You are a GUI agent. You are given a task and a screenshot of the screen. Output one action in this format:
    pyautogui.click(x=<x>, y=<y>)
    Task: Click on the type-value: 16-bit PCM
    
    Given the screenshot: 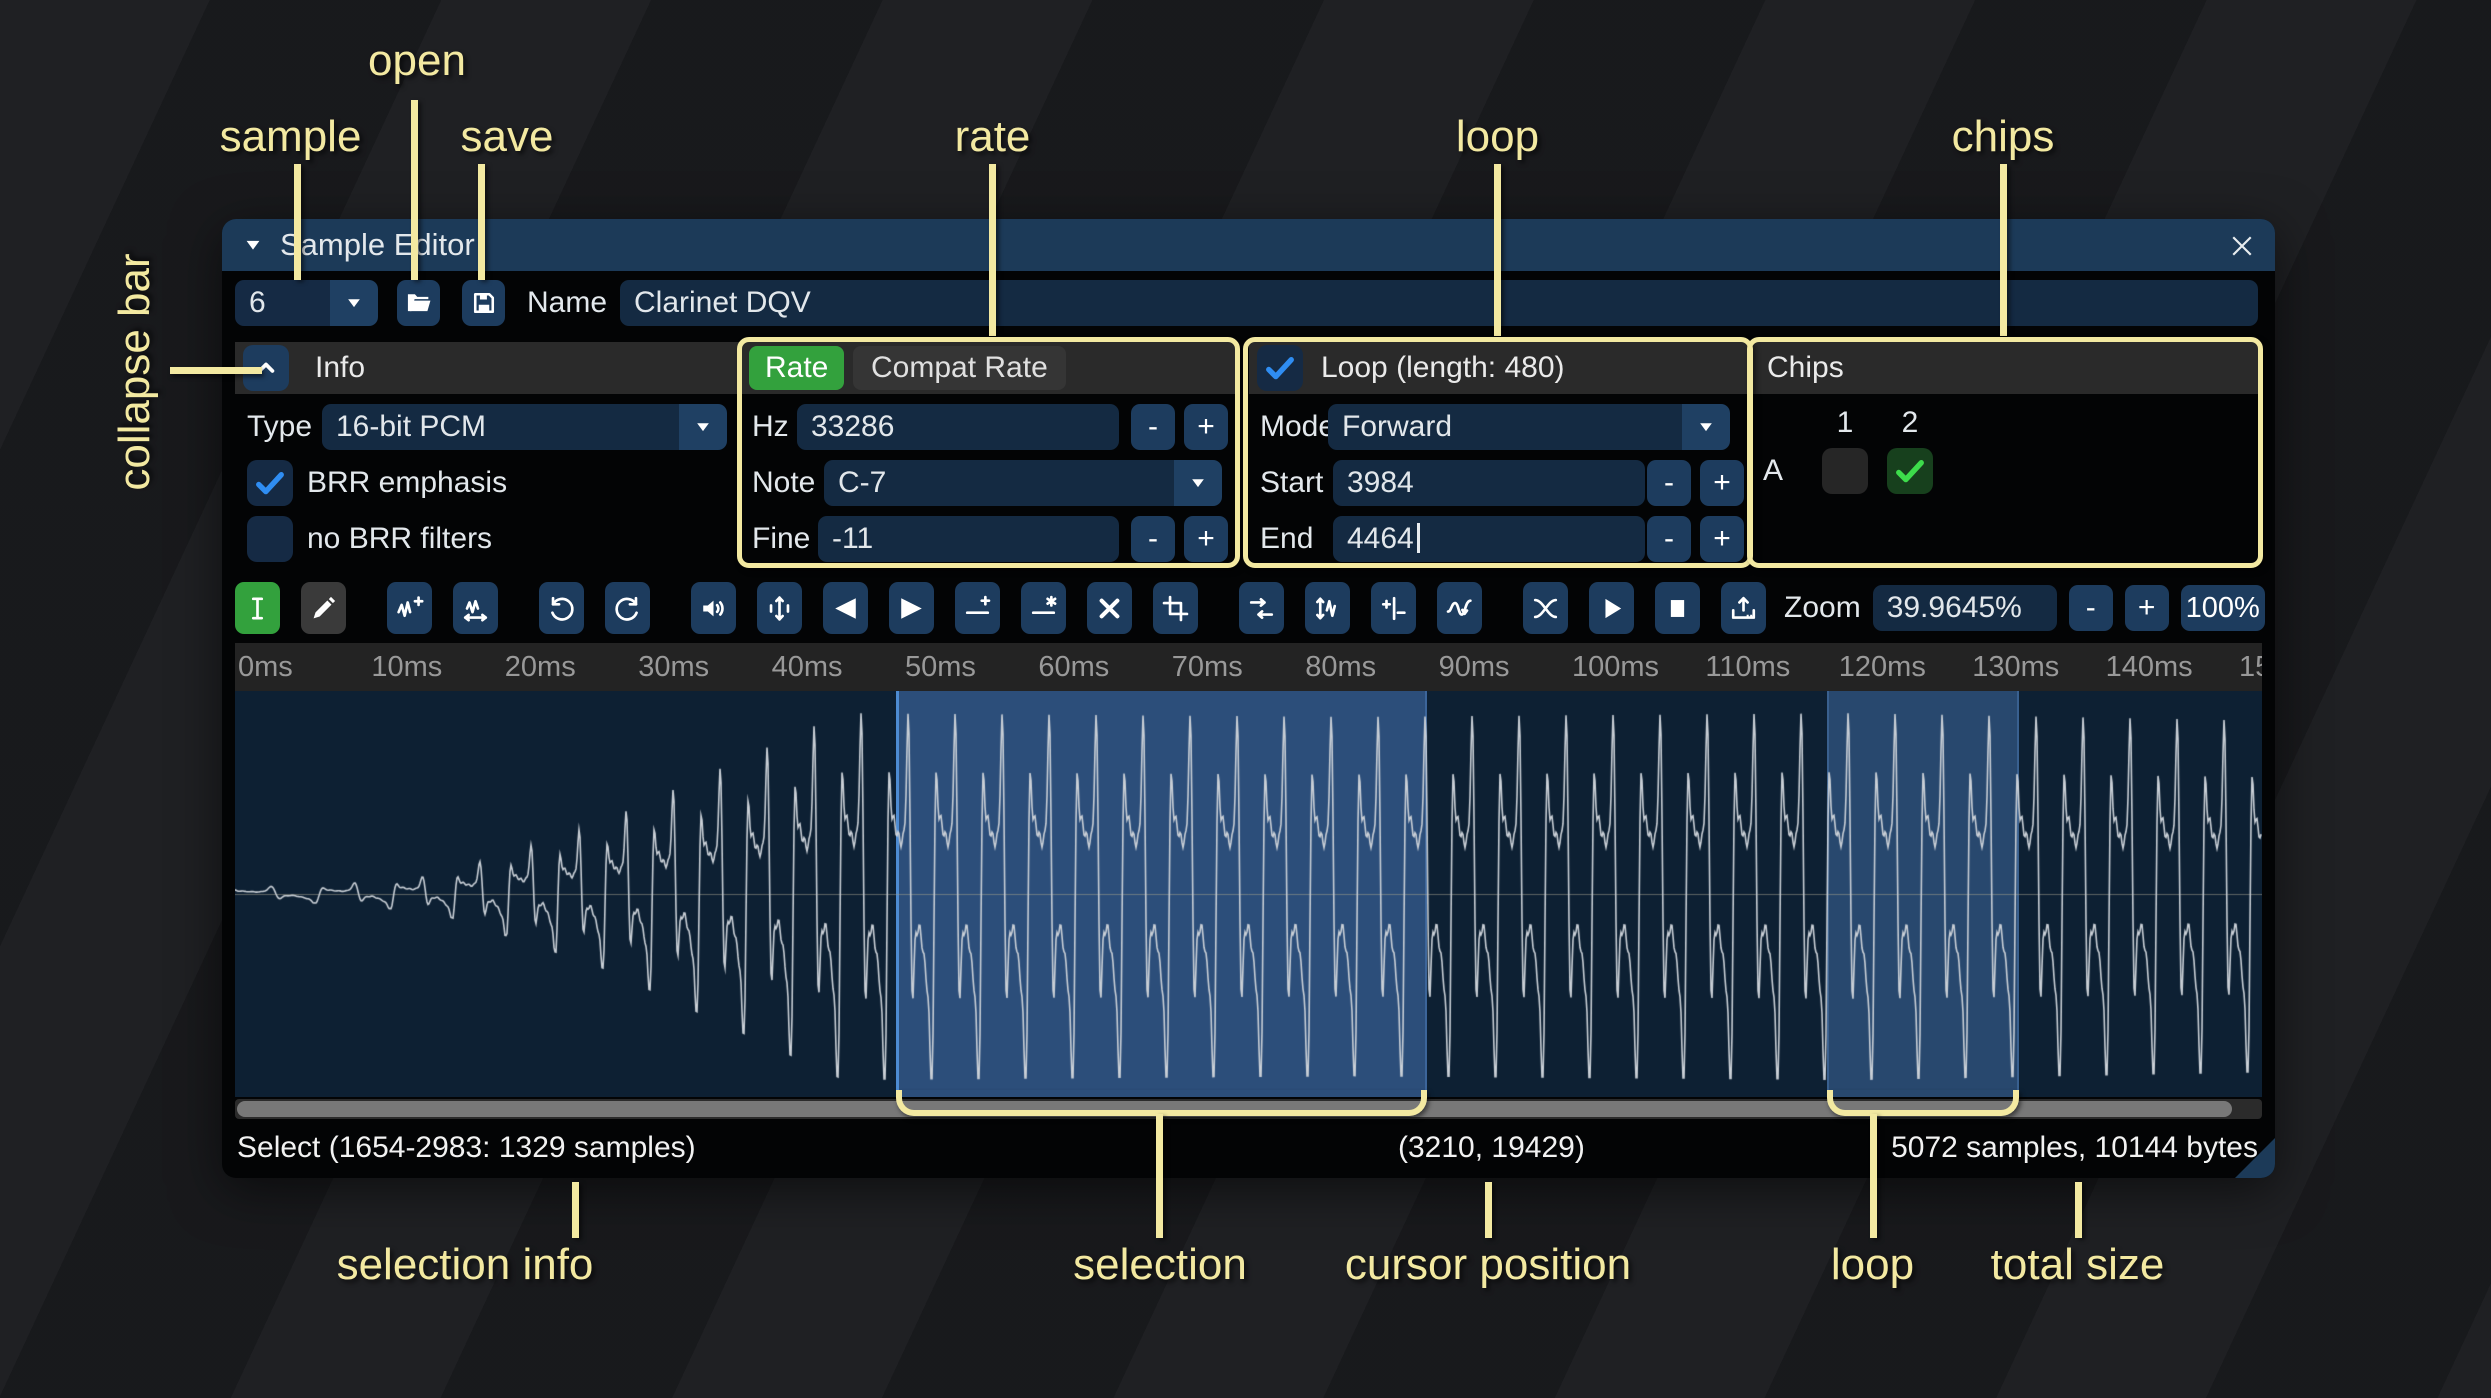 What is the action you would take?
    pyautogui.click(x=500, y=427)
    